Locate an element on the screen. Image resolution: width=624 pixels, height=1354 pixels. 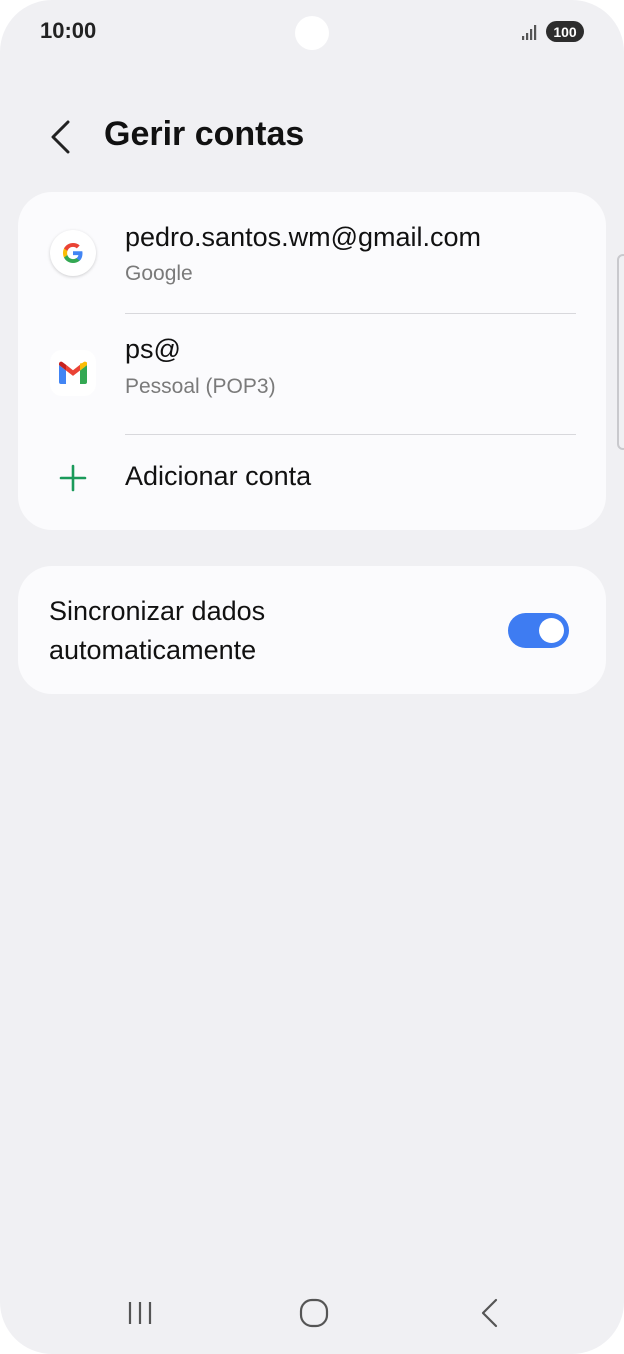
gmail-icon is located at coordinates (73, 373).